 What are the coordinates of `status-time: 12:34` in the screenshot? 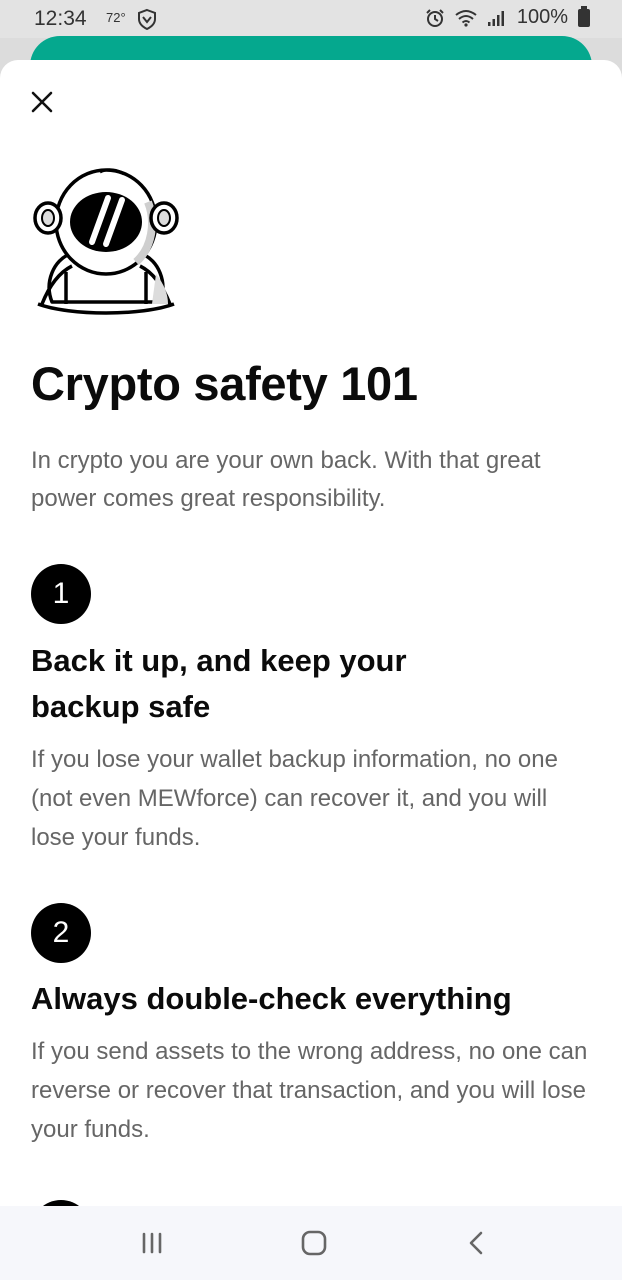 It's located at (60, 18).